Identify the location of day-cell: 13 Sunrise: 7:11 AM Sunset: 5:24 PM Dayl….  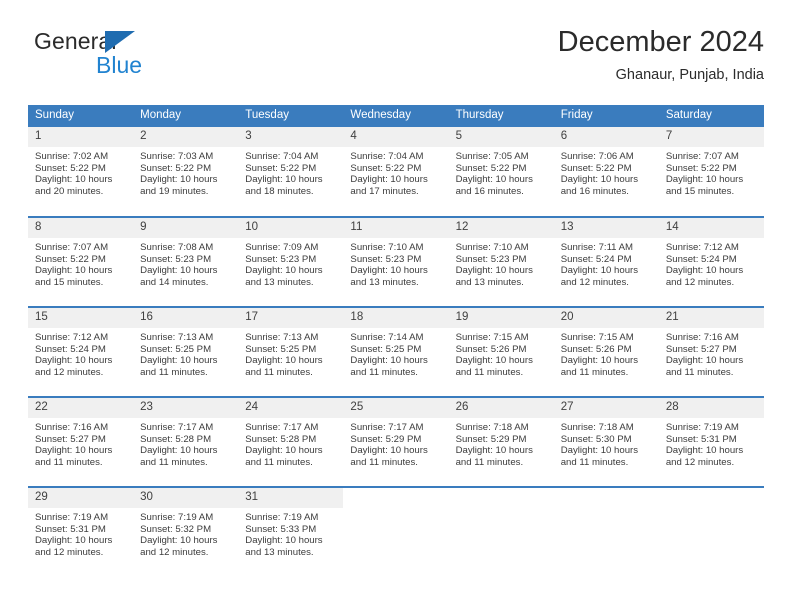
(606, 261).